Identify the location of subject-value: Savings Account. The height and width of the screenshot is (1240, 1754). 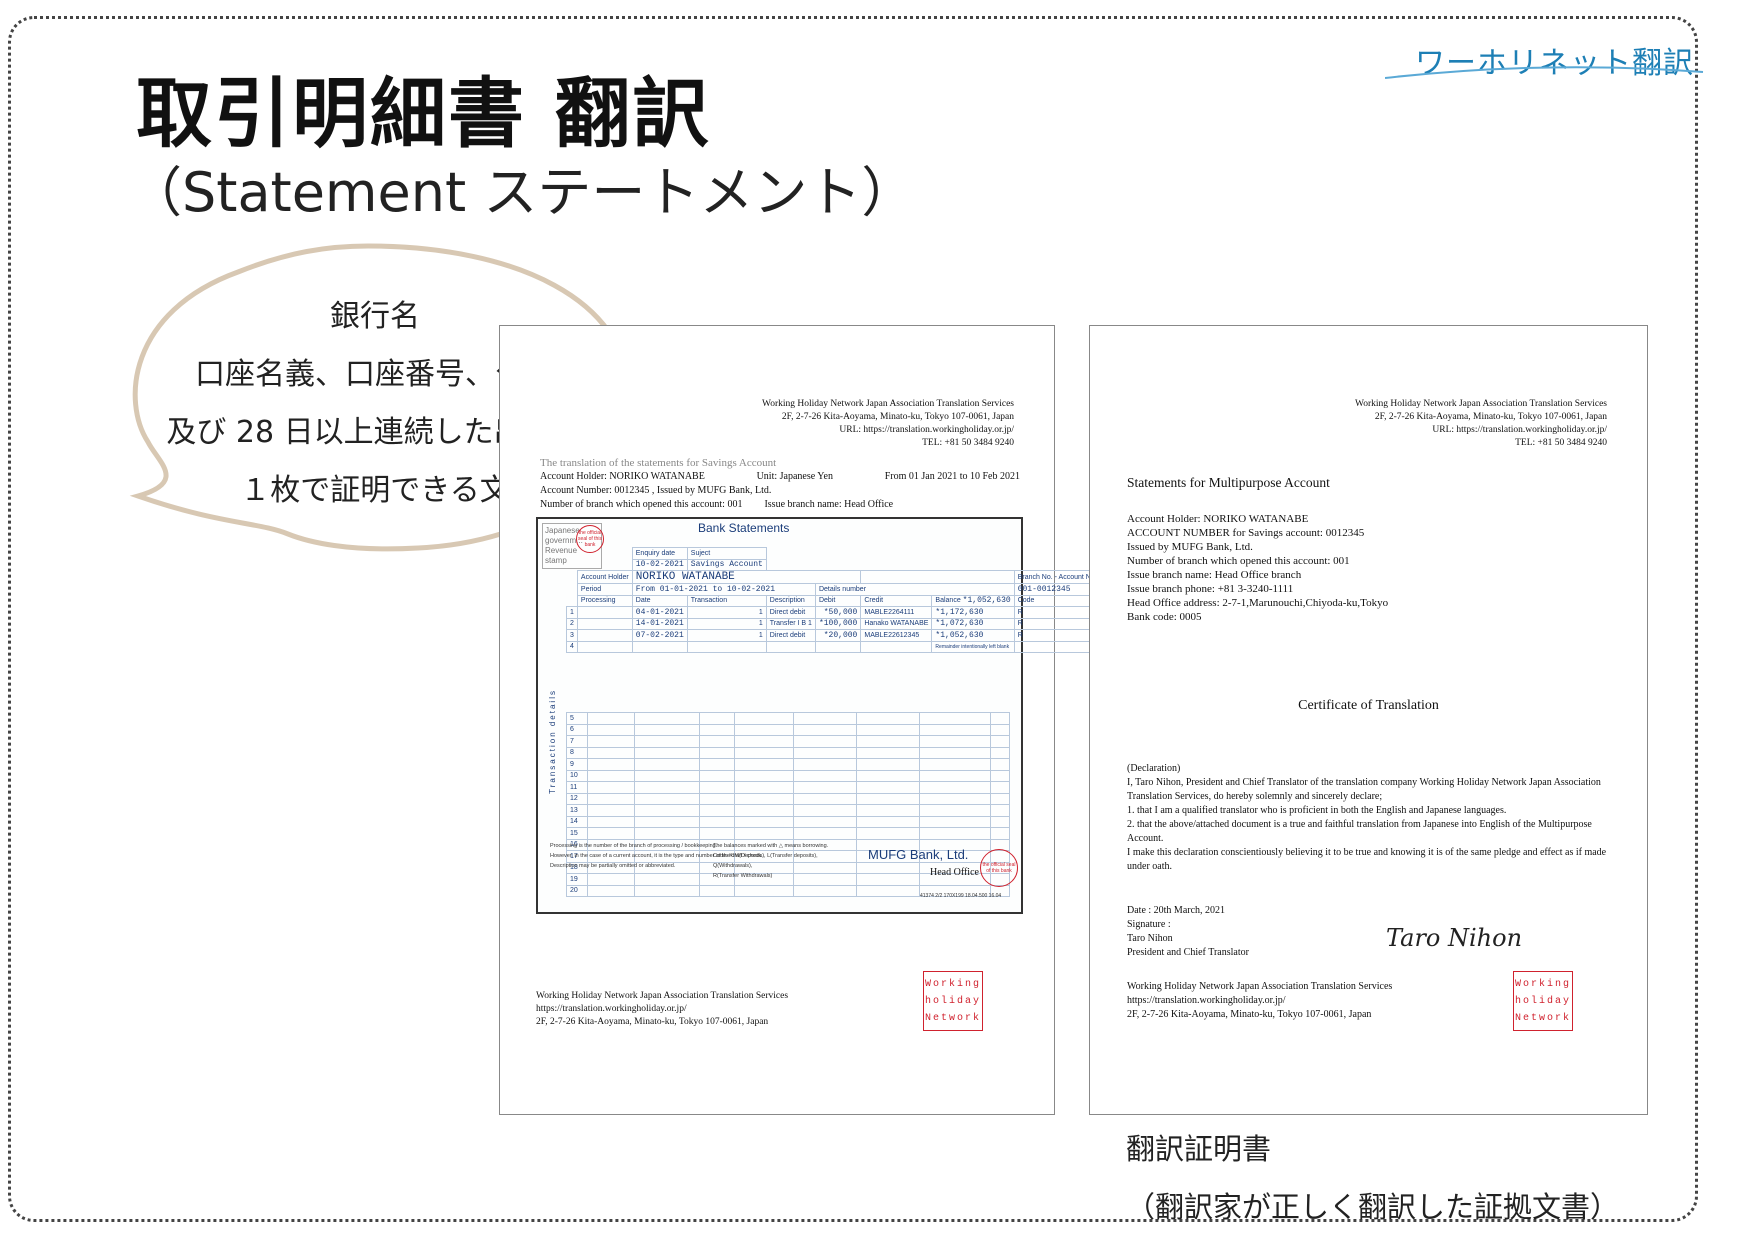
(726, 564).